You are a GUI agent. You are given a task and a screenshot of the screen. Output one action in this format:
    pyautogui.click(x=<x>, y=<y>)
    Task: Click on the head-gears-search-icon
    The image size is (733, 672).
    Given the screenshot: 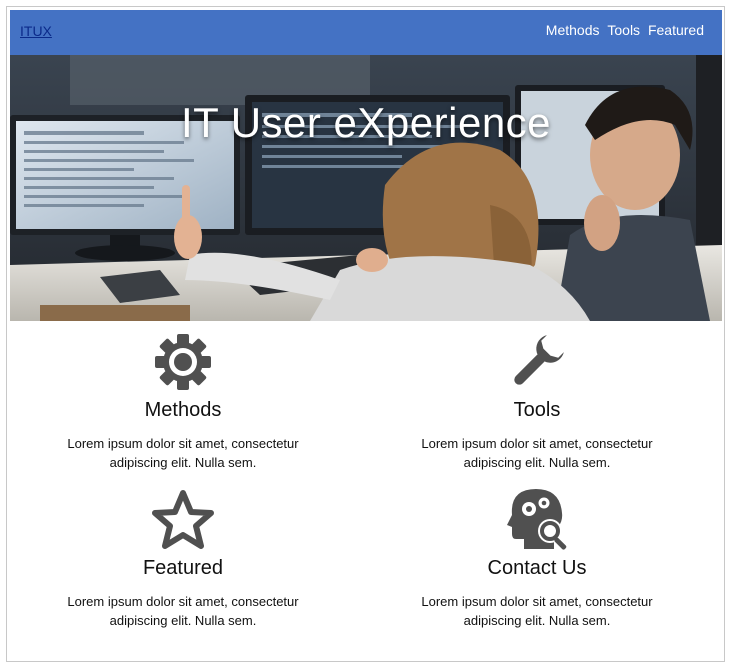 What is the action you would take?
    pyautogui.click(x=537, y=519)
    